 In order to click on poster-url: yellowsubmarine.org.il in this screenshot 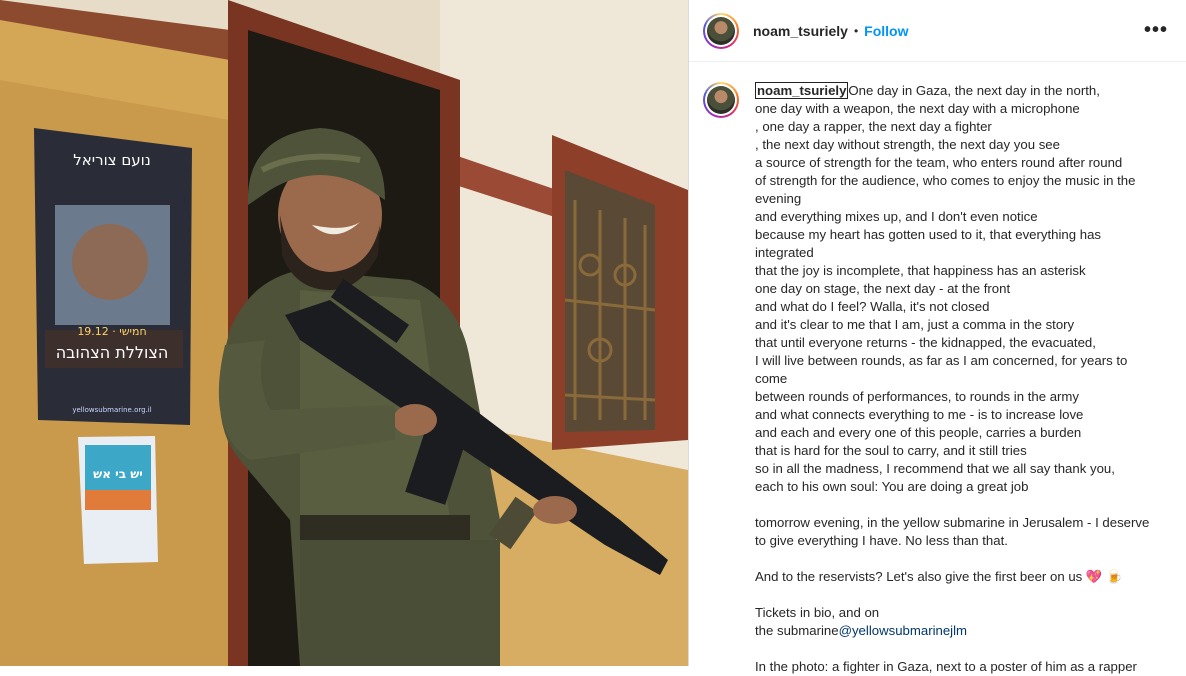, I will do `click(111, 410)`.